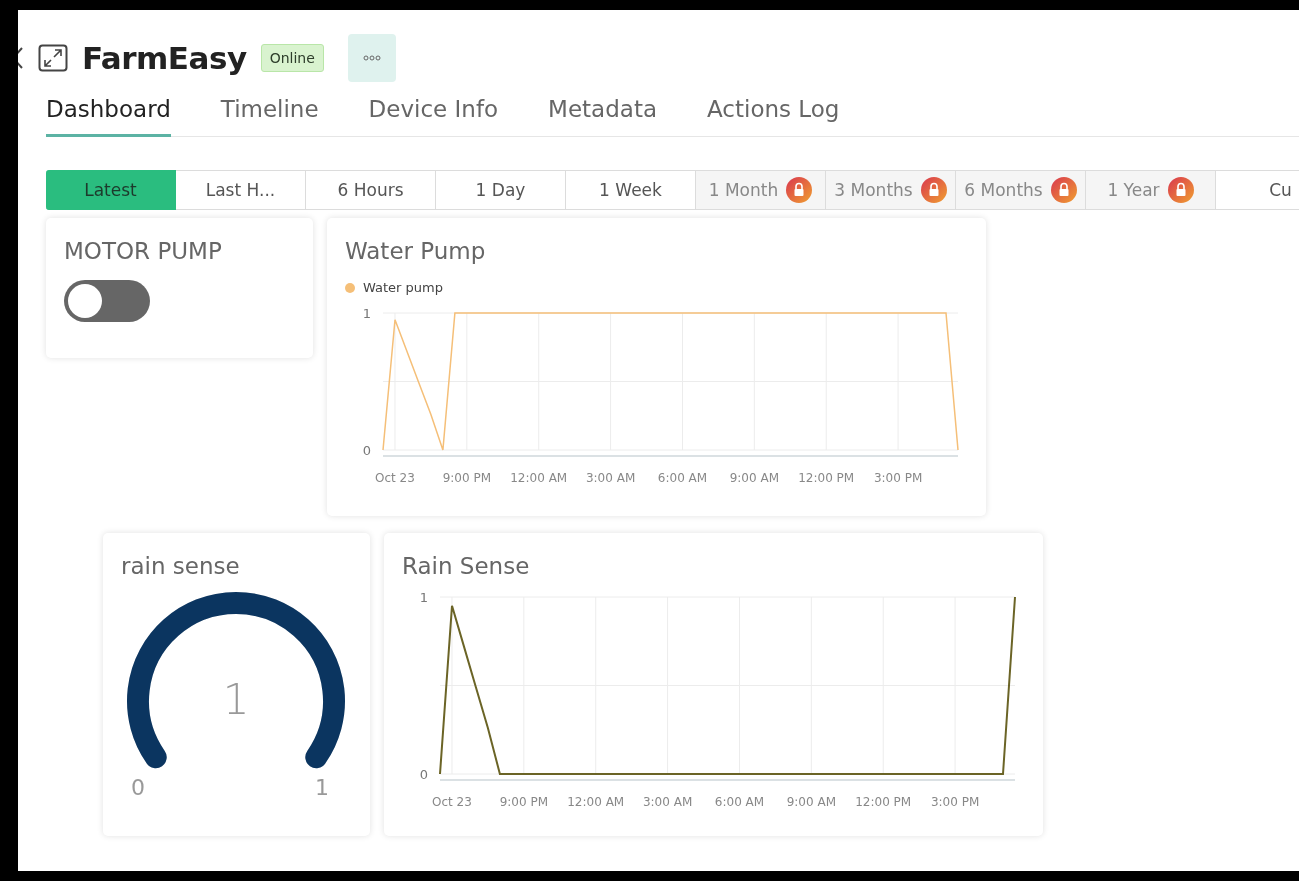 Image resolution: width=1299 pixels, height=881 pixels. What do you see at coordinates (180, 566) in the screenshot?
I see `widget-title: rain sense` at bounding box center [180, 566].